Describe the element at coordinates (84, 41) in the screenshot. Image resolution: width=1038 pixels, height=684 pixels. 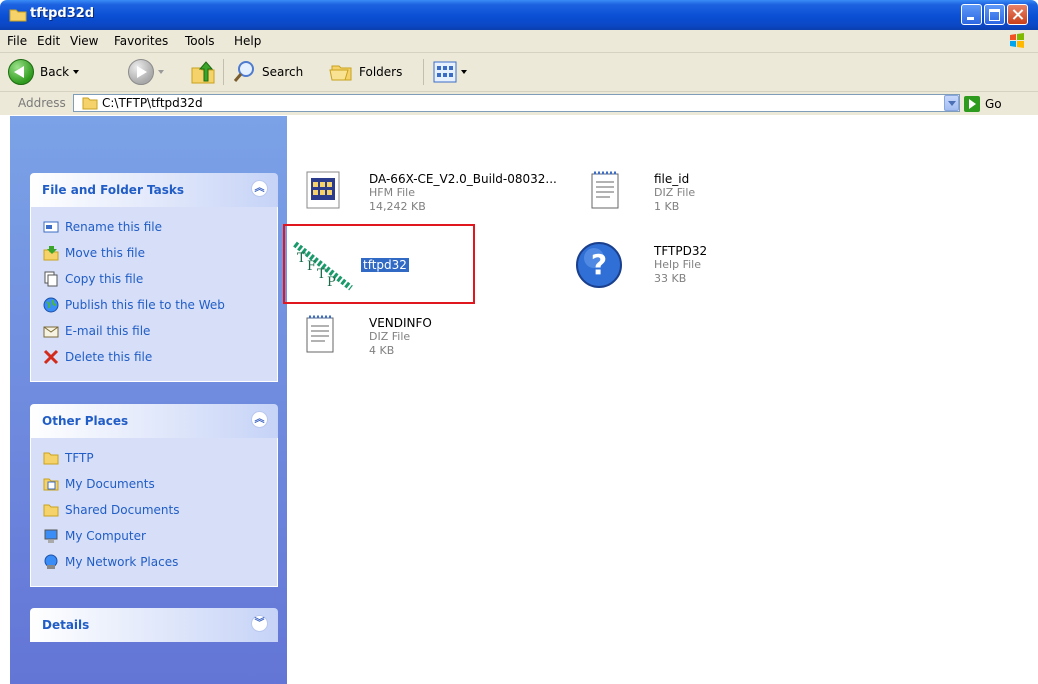
I see `menu-view: View` at that location.